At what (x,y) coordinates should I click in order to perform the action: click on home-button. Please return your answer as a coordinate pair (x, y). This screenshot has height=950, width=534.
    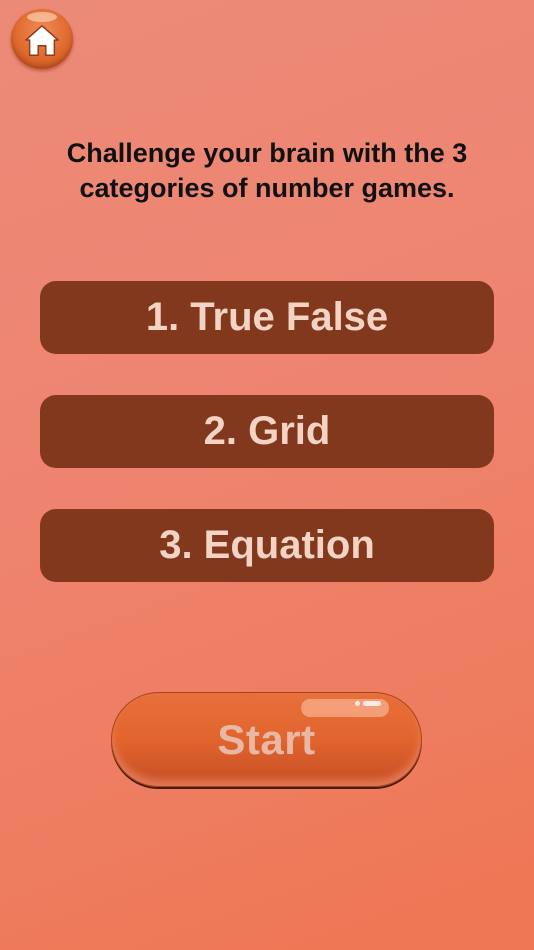
    Looking at the image, I should click on (42, 39).